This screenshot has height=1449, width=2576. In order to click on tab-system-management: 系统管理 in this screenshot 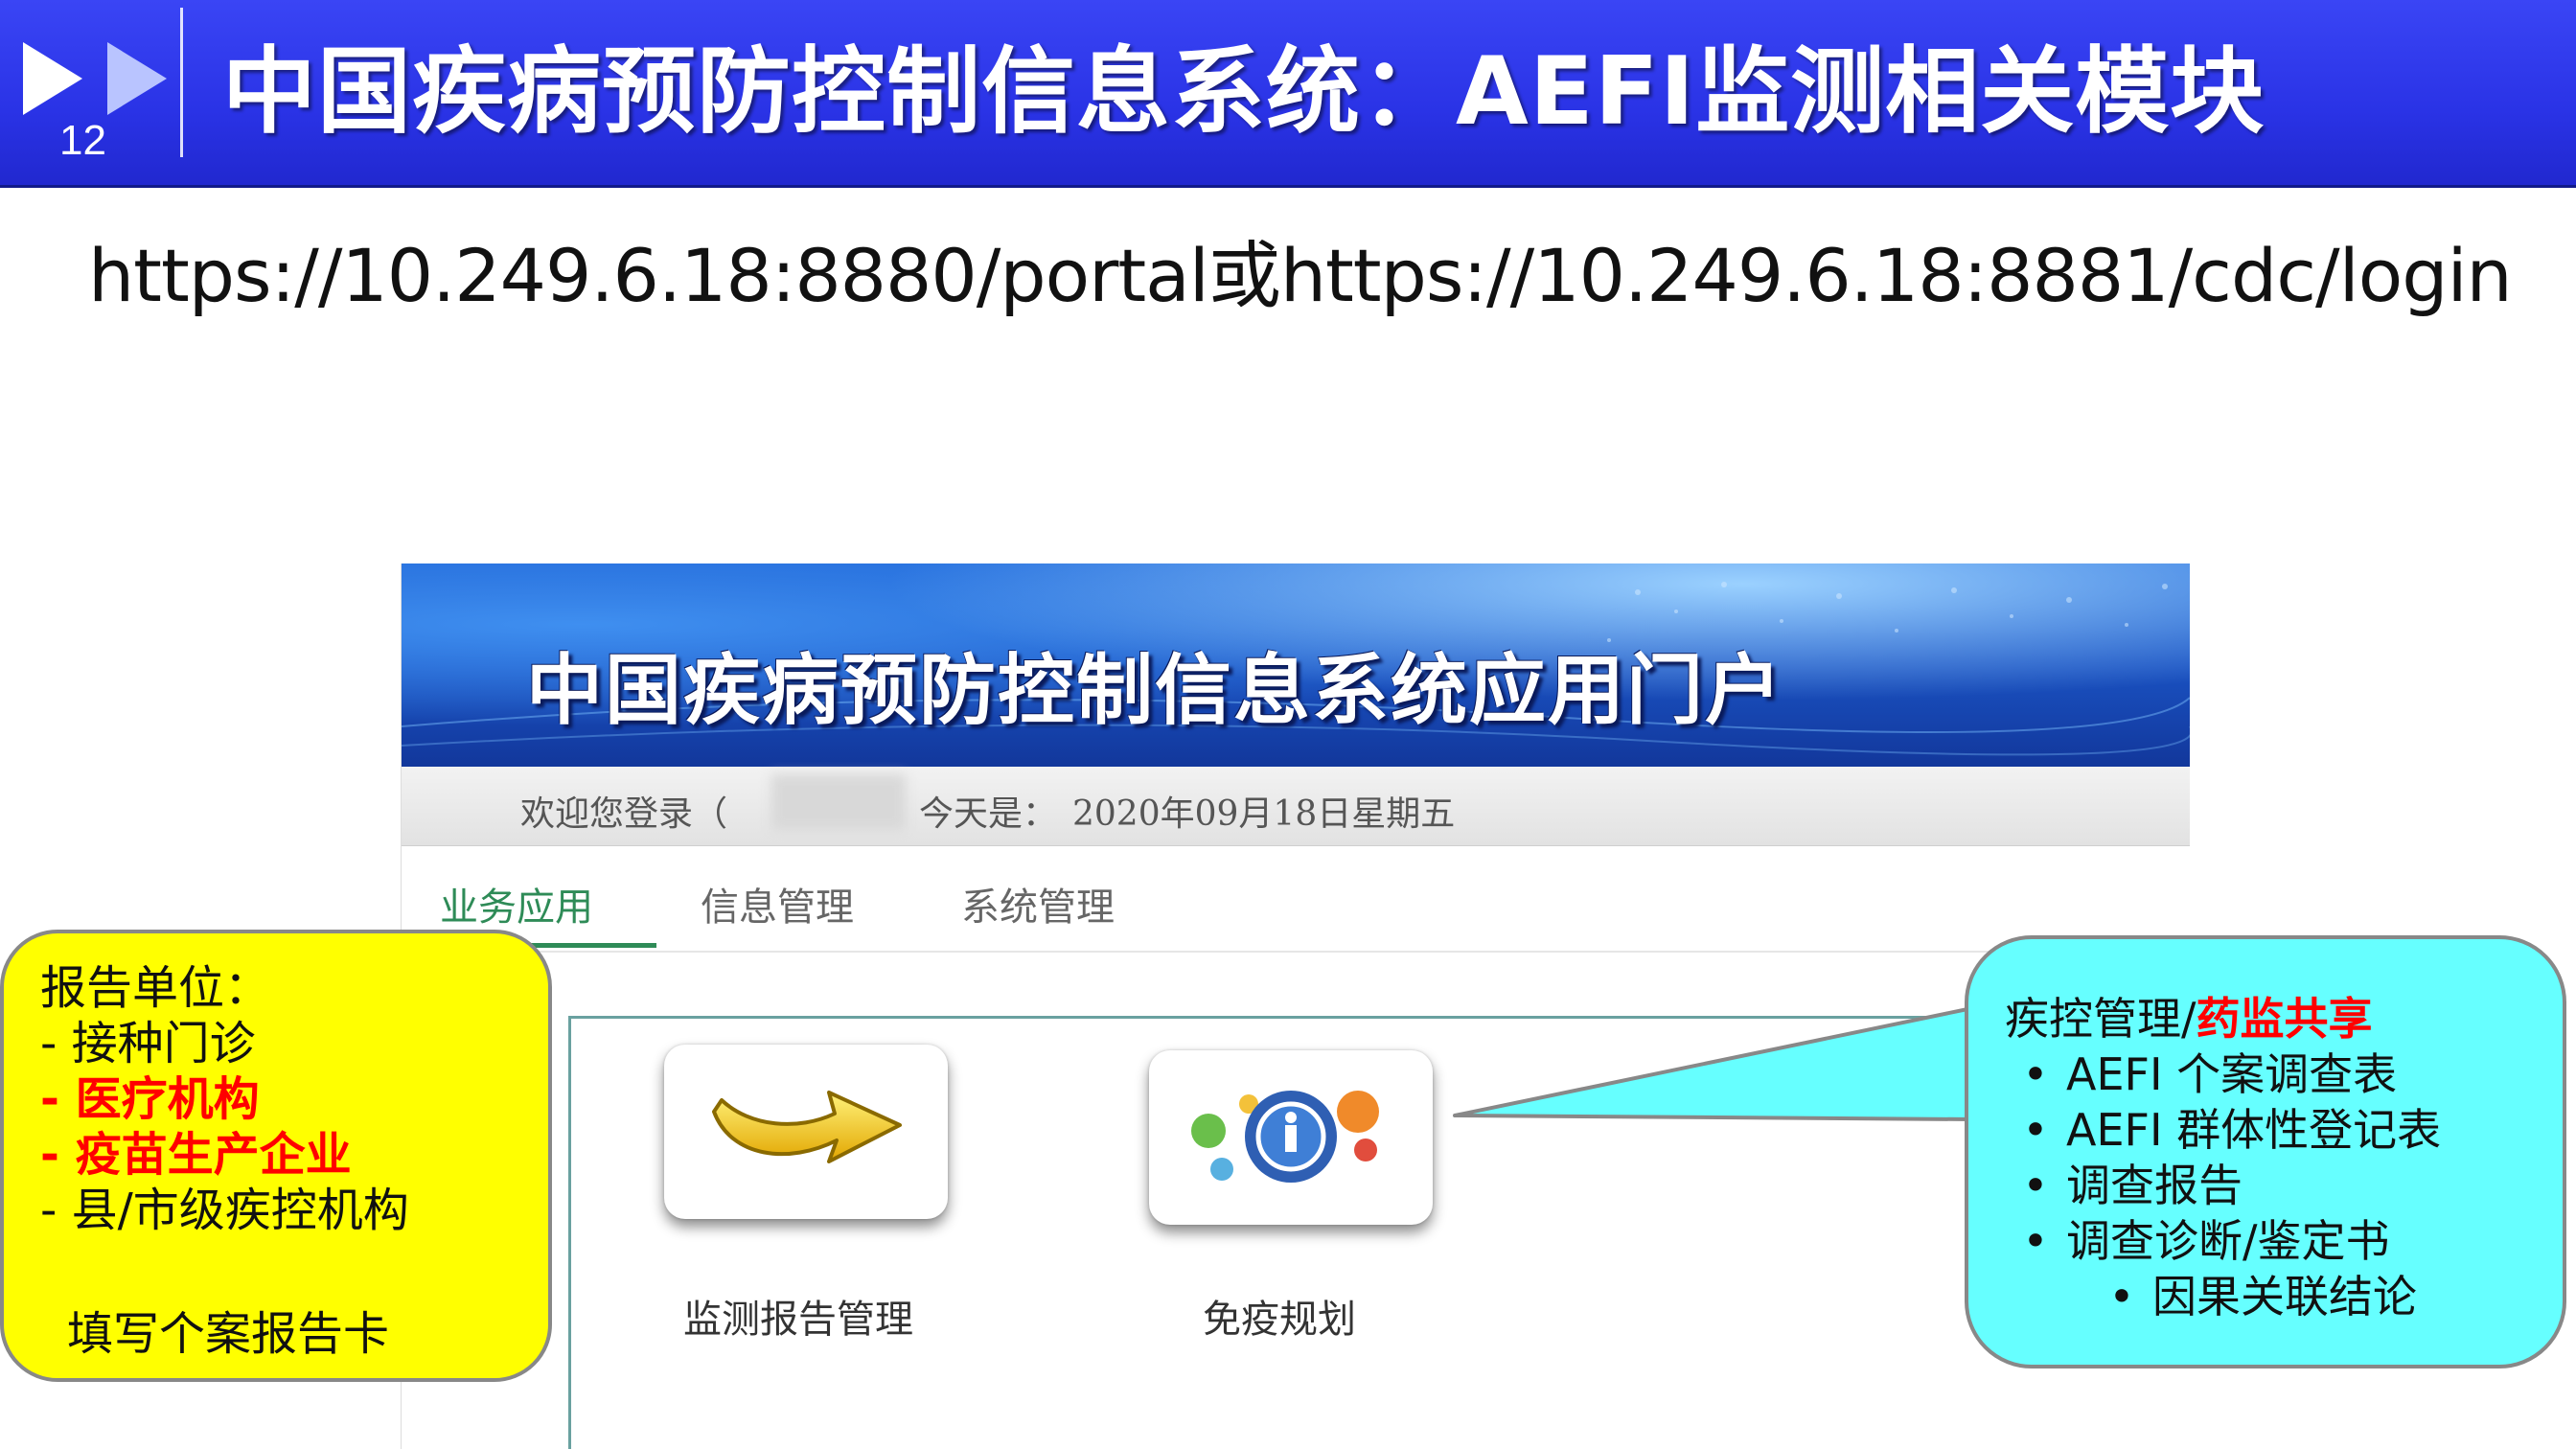, I will do `click(1038, 904)`.